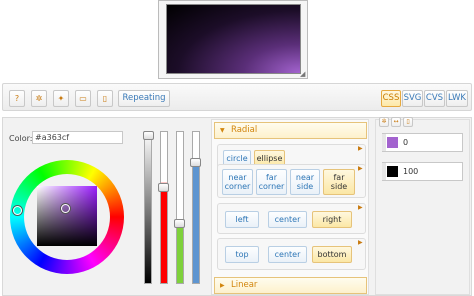 This screenshot has width=474, height=296. I want to click on open-button: ▭, so click(83, 98).